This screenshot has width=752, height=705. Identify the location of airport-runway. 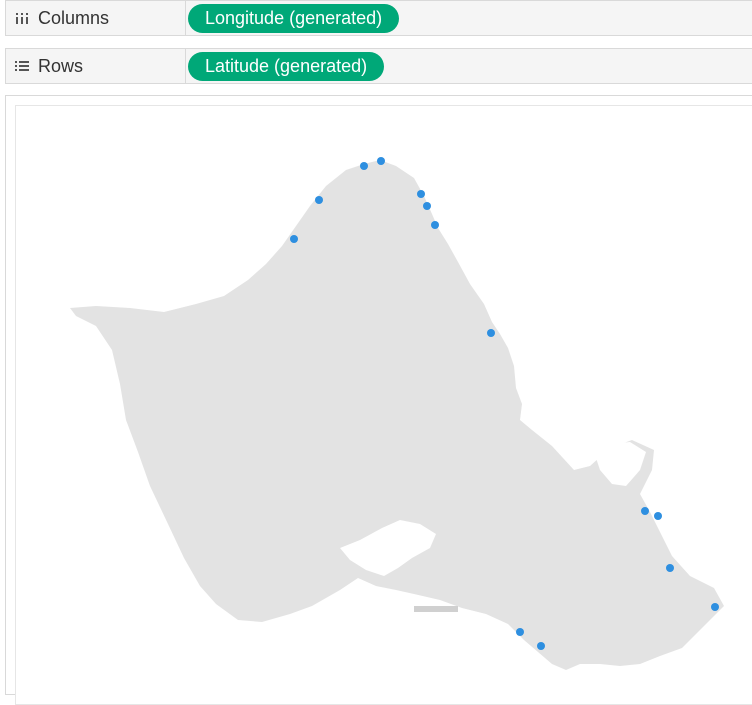
(436, 609).